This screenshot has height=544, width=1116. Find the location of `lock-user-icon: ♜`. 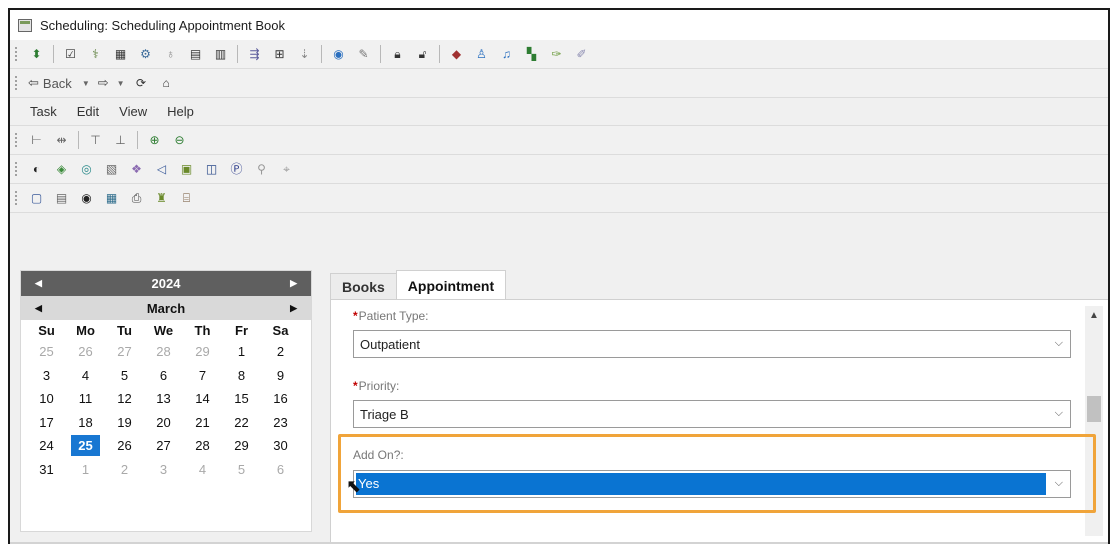

lock-user-icon: ♜ is located at coordinates (161, 198).